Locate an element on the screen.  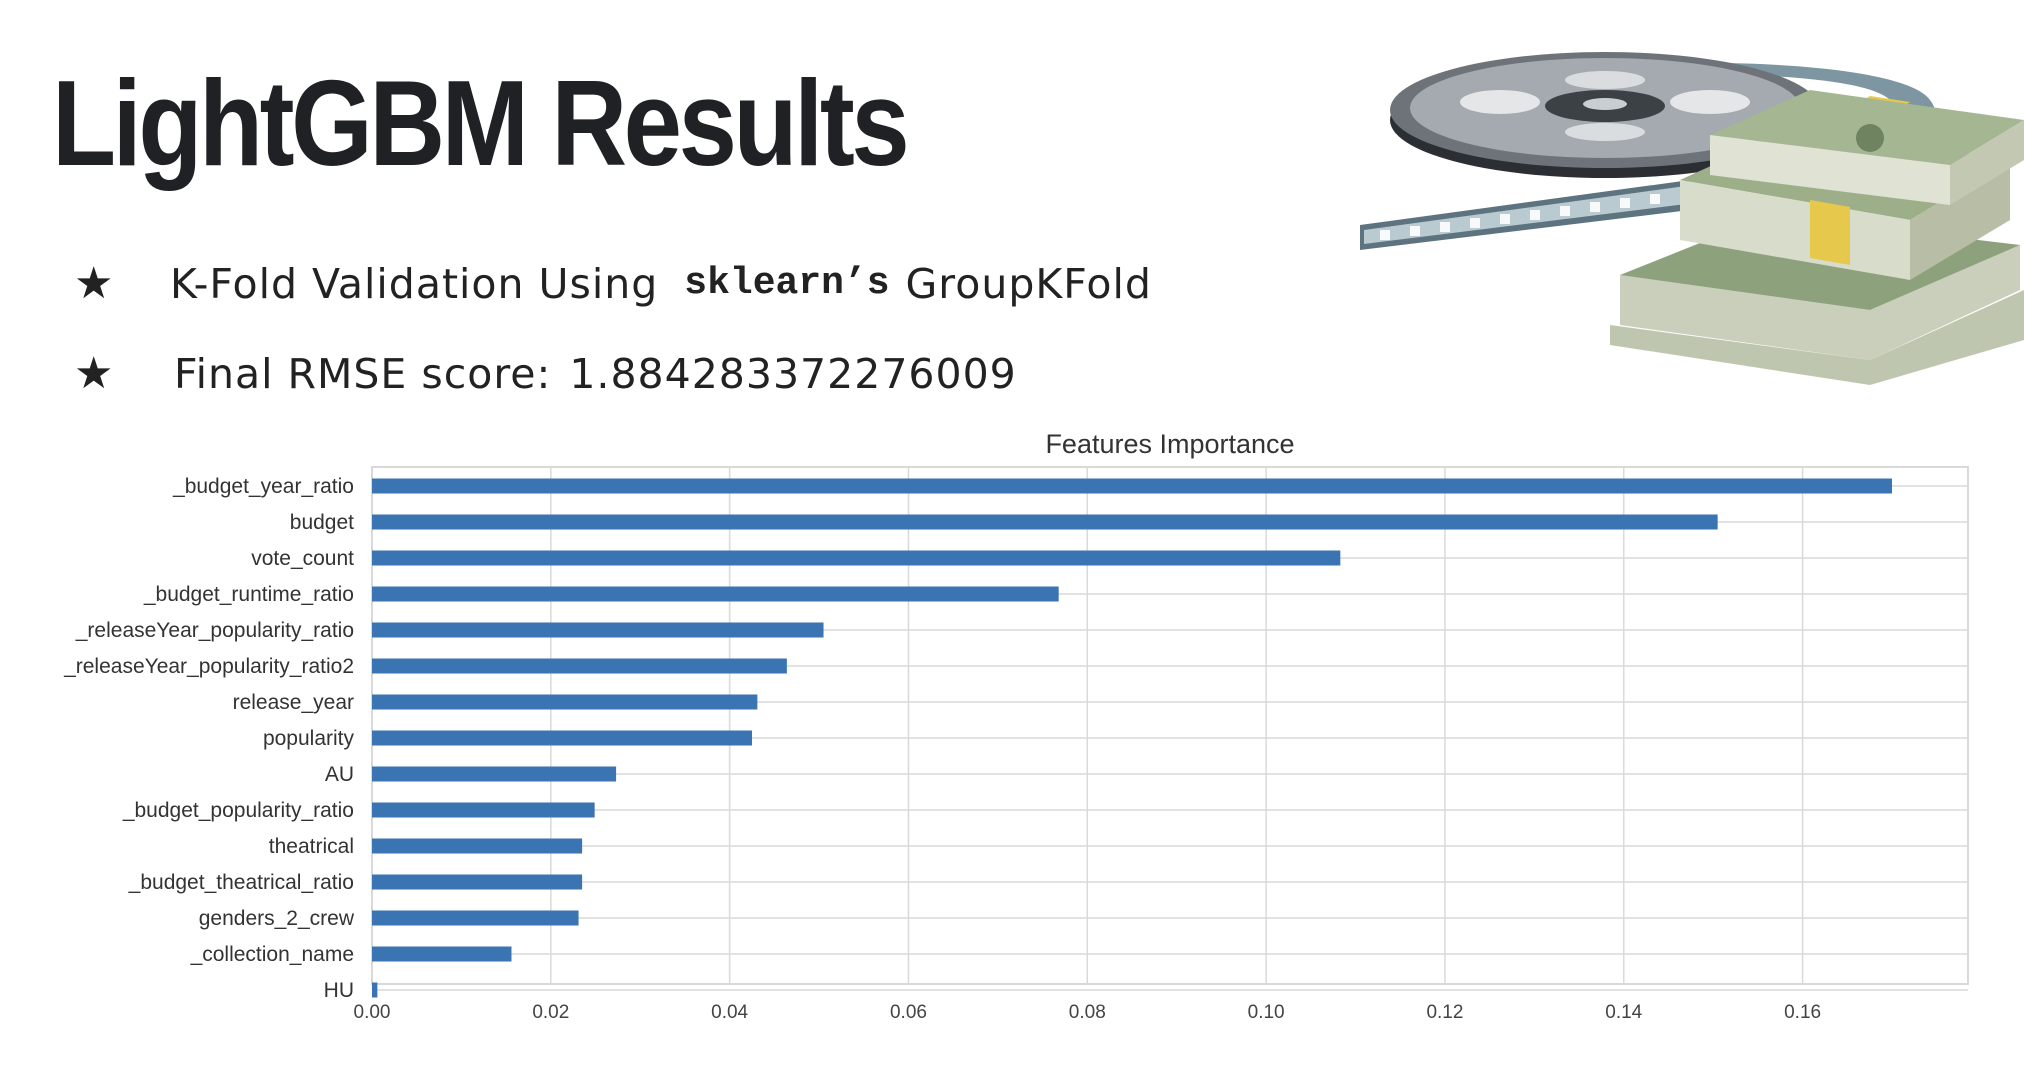
rmse-label: Final RMSE score: is located at coordinates (363, 373).